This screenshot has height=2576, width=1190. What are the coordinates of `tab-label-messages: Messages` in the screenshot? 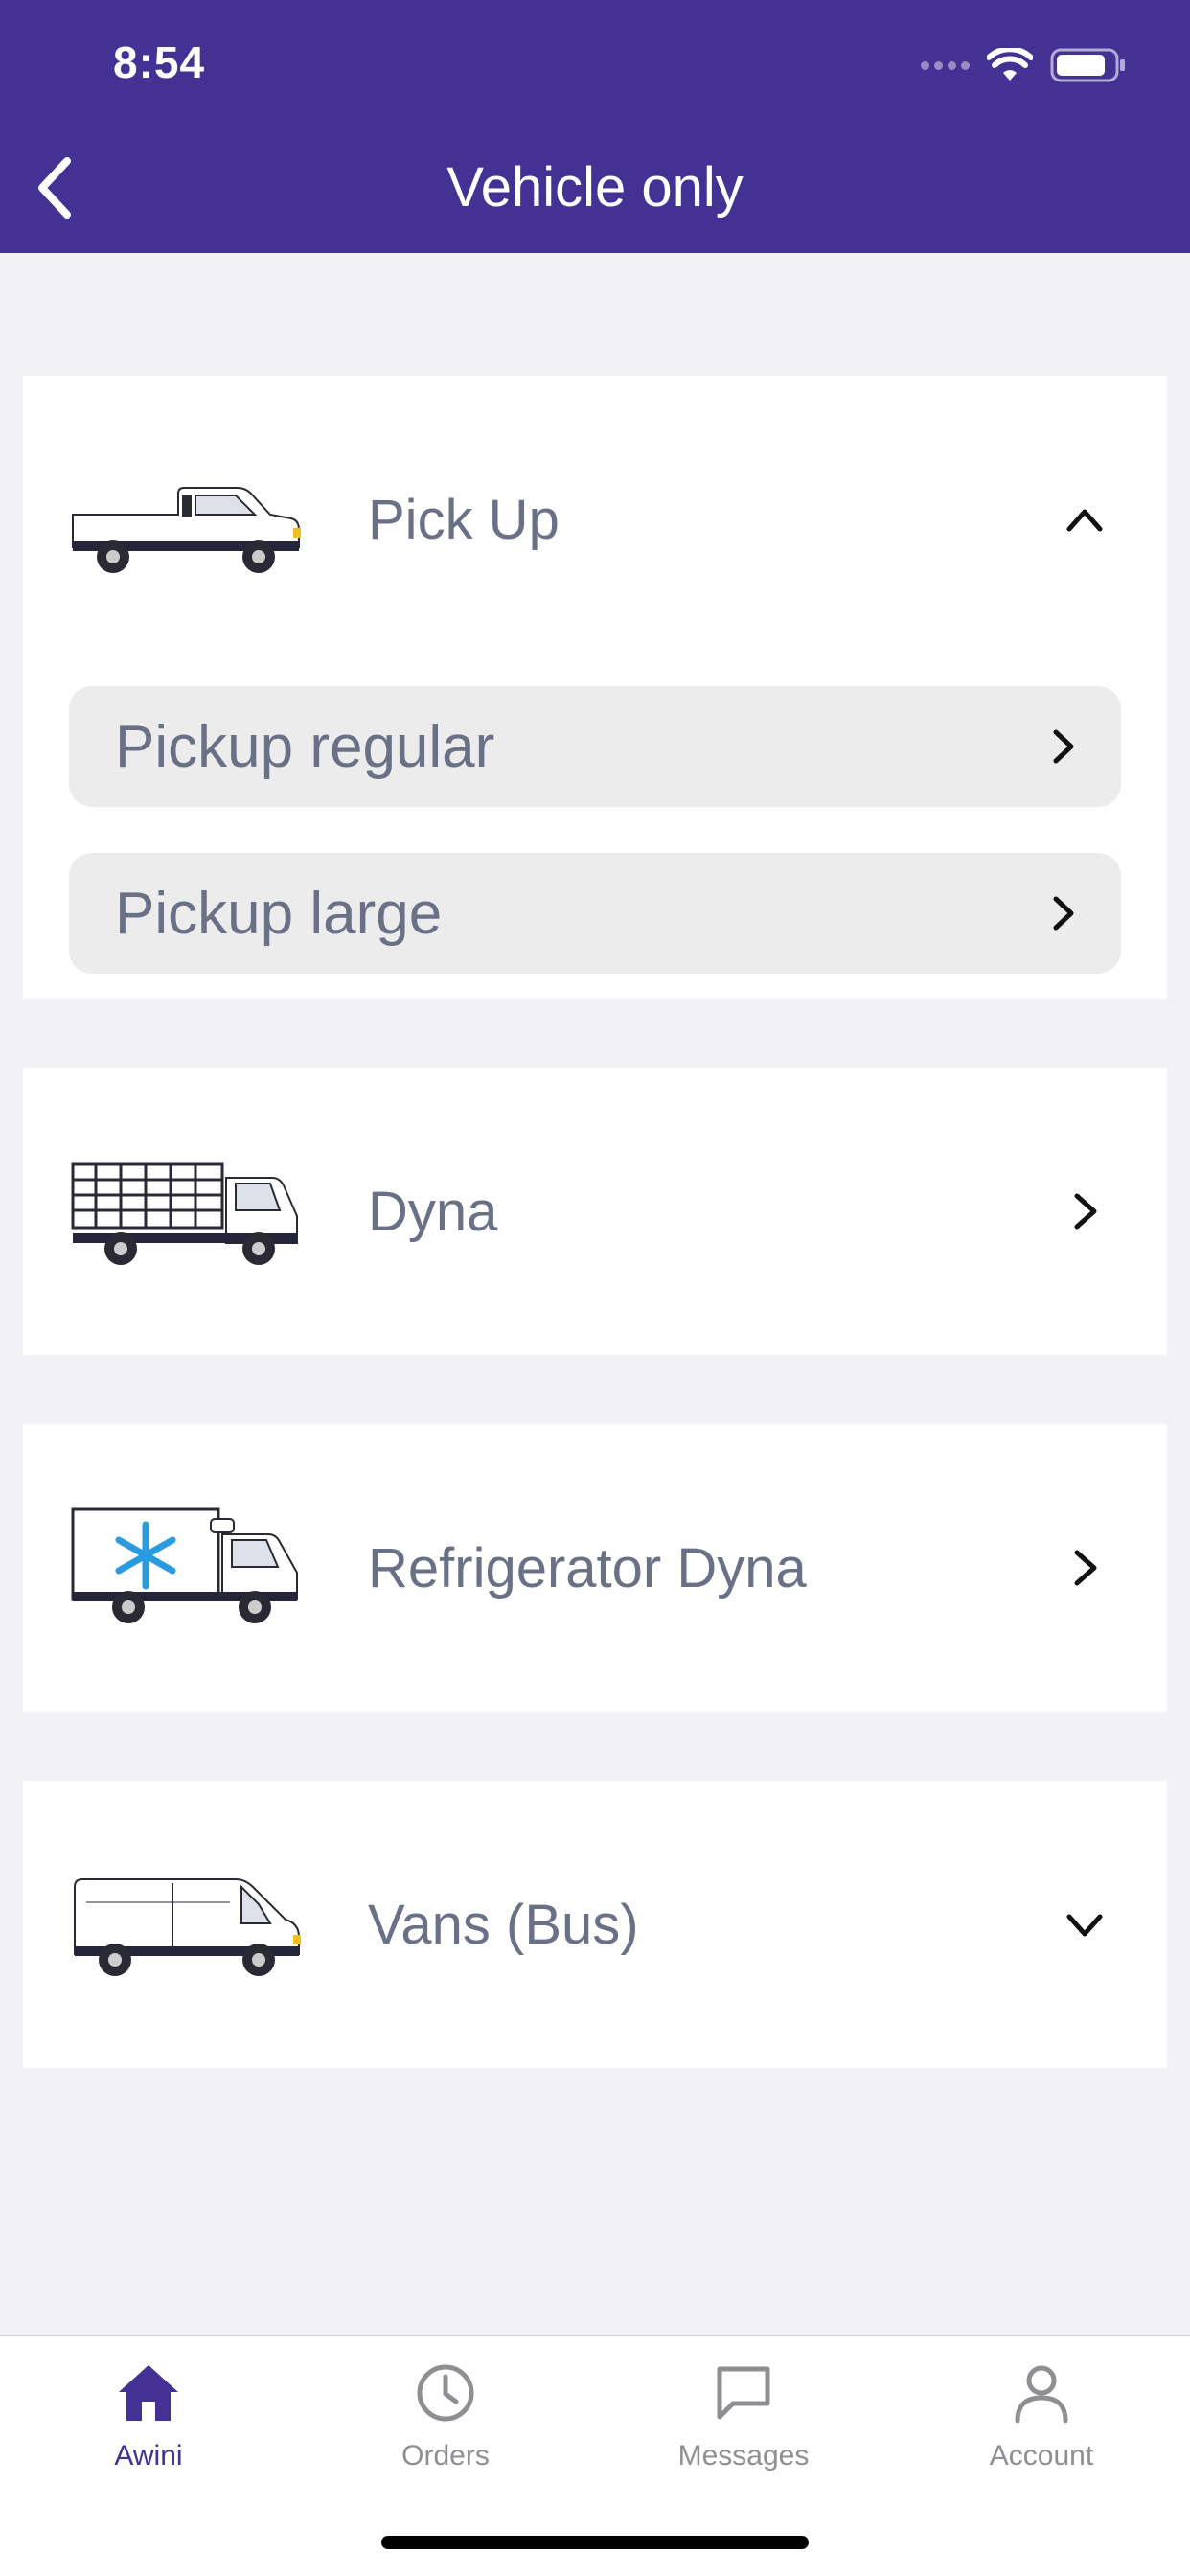 It's located at (744, 2456).